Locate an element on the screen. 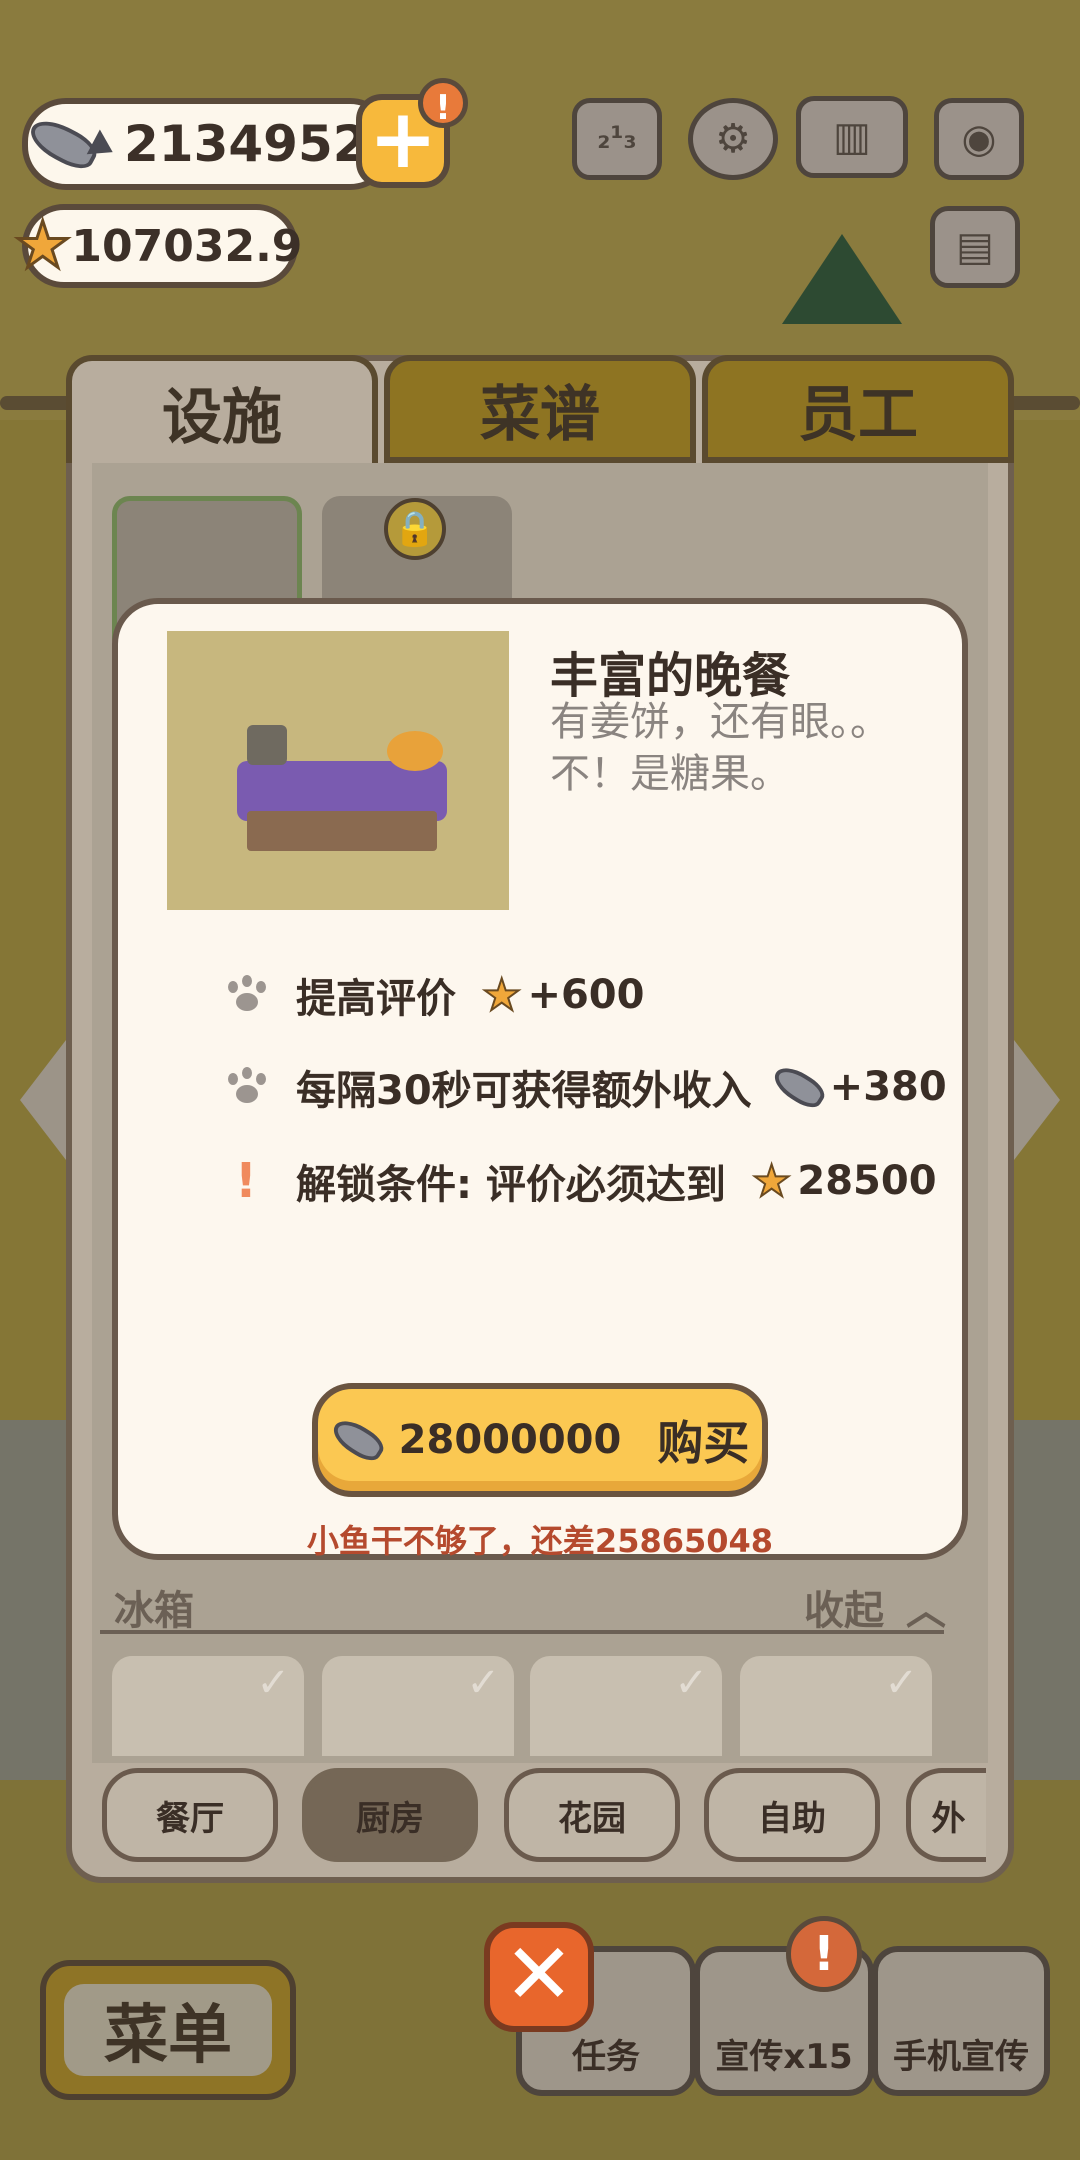  stat-rating: 提高评价 ★ +600 is located at coordinates (433, 995).